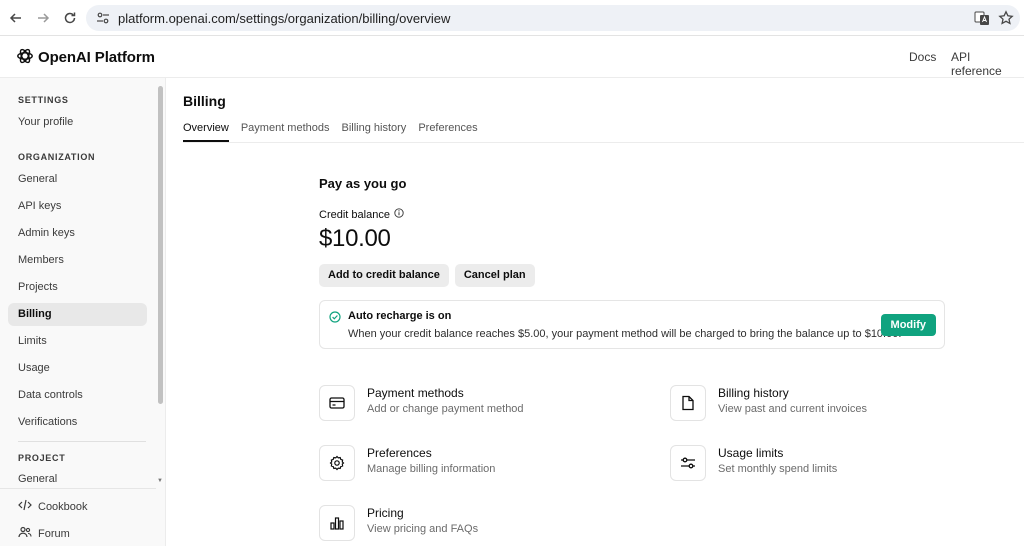  I want to click on card-title: Payment methods, so click(415, 393).